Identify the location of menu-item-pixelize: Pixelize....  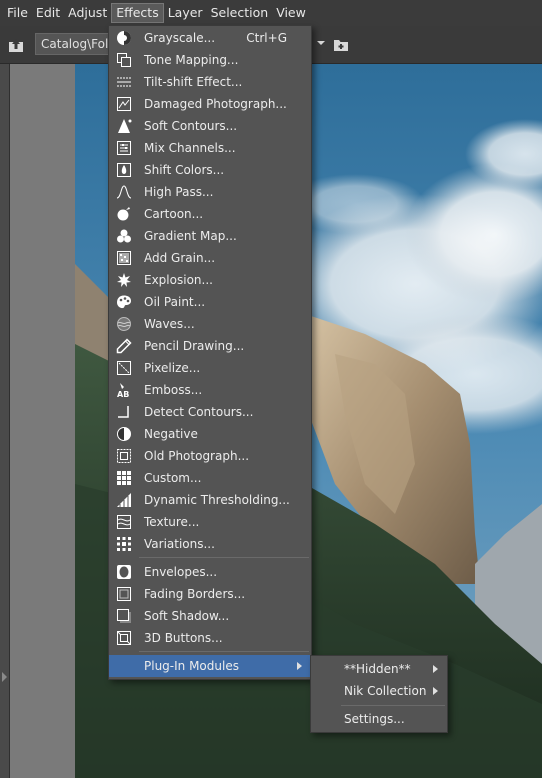
(210, 368).